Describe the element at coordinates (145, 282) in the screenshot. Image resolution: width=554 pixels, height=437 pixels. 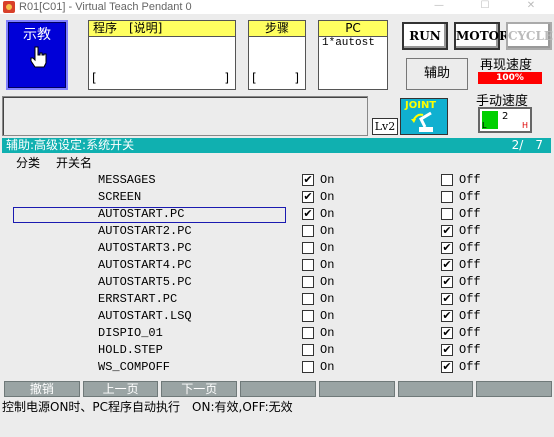
I see `switch-name: AUTOSTART5.PC` at that location.